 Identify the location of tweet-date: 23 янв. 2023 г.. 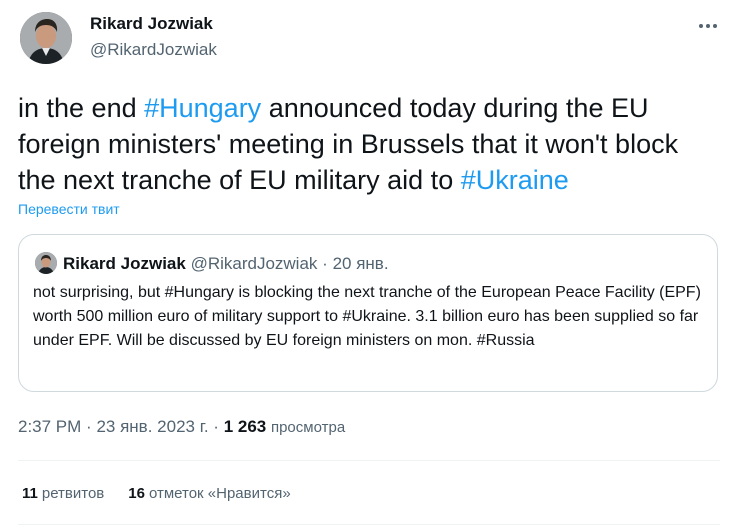
(152, 426).